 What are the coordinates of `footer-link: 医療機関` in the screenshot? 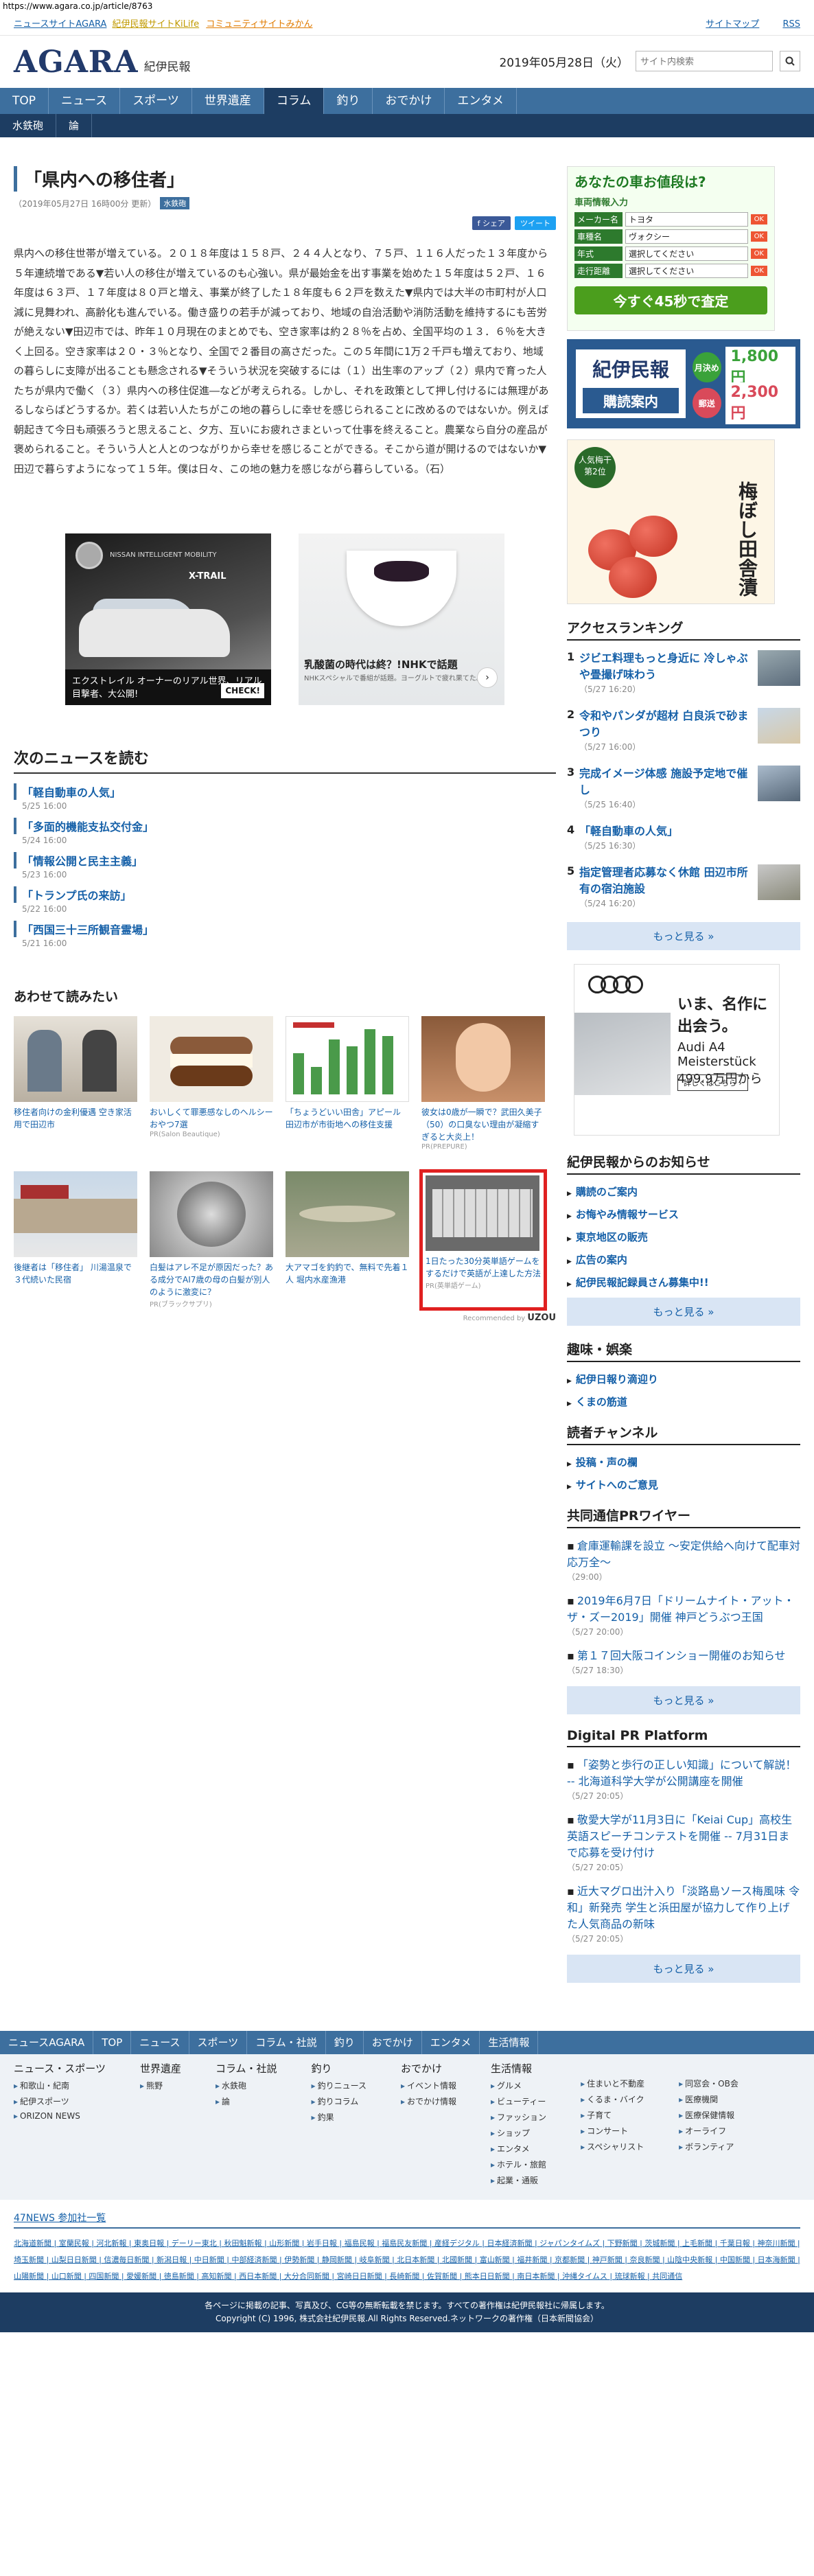 It's located at (709, 2099).